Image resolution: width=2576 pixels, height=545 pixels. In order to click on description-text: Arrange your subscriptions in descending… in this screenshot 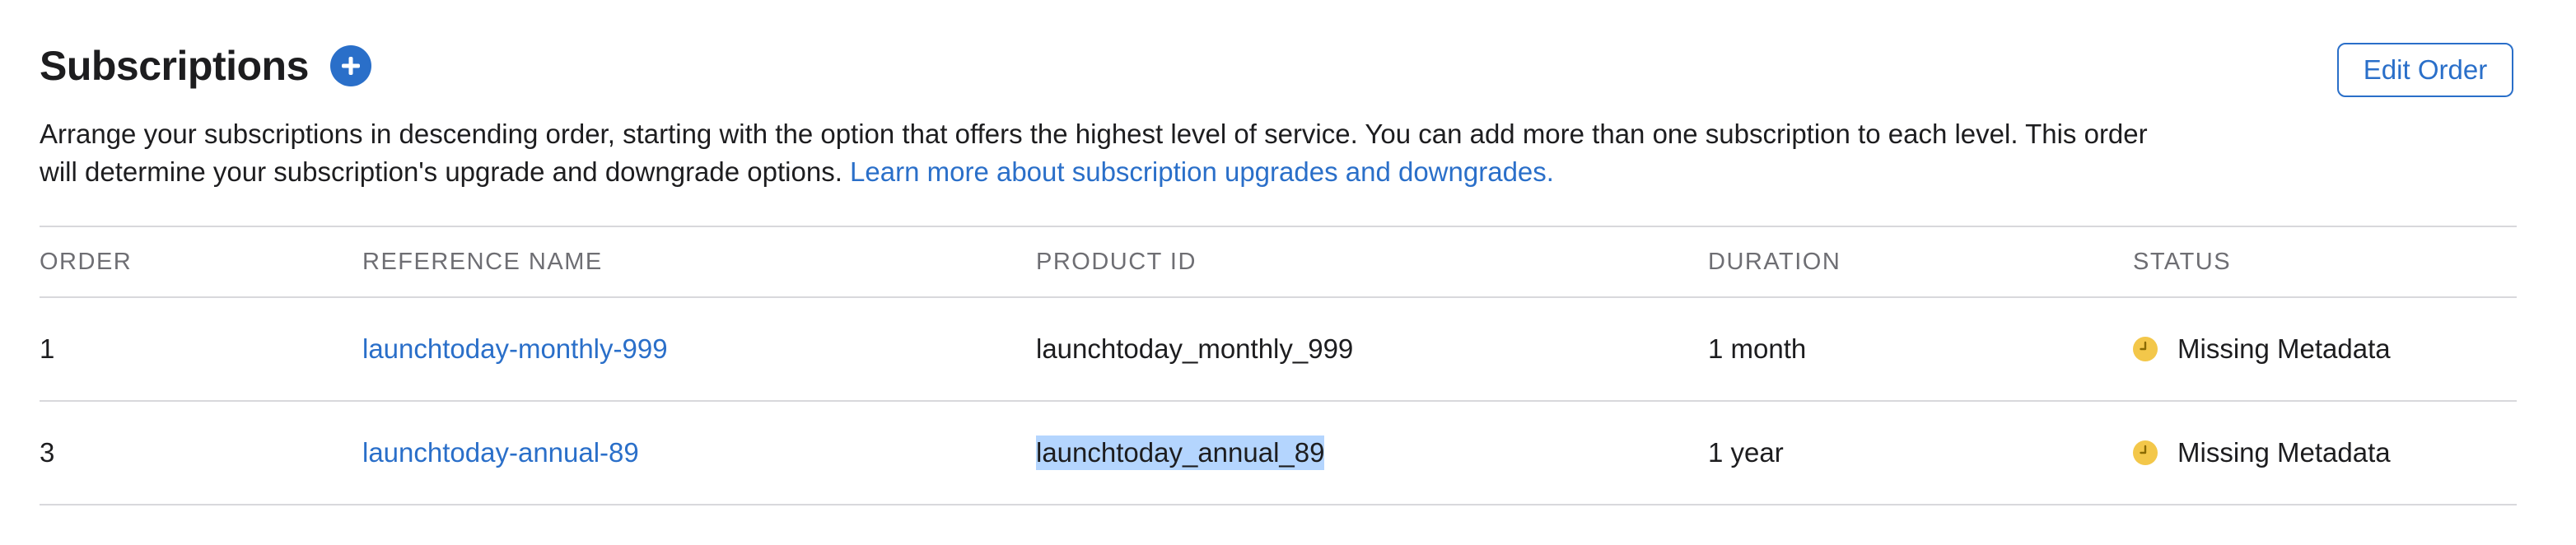, I will do `click(1176, 153)`.